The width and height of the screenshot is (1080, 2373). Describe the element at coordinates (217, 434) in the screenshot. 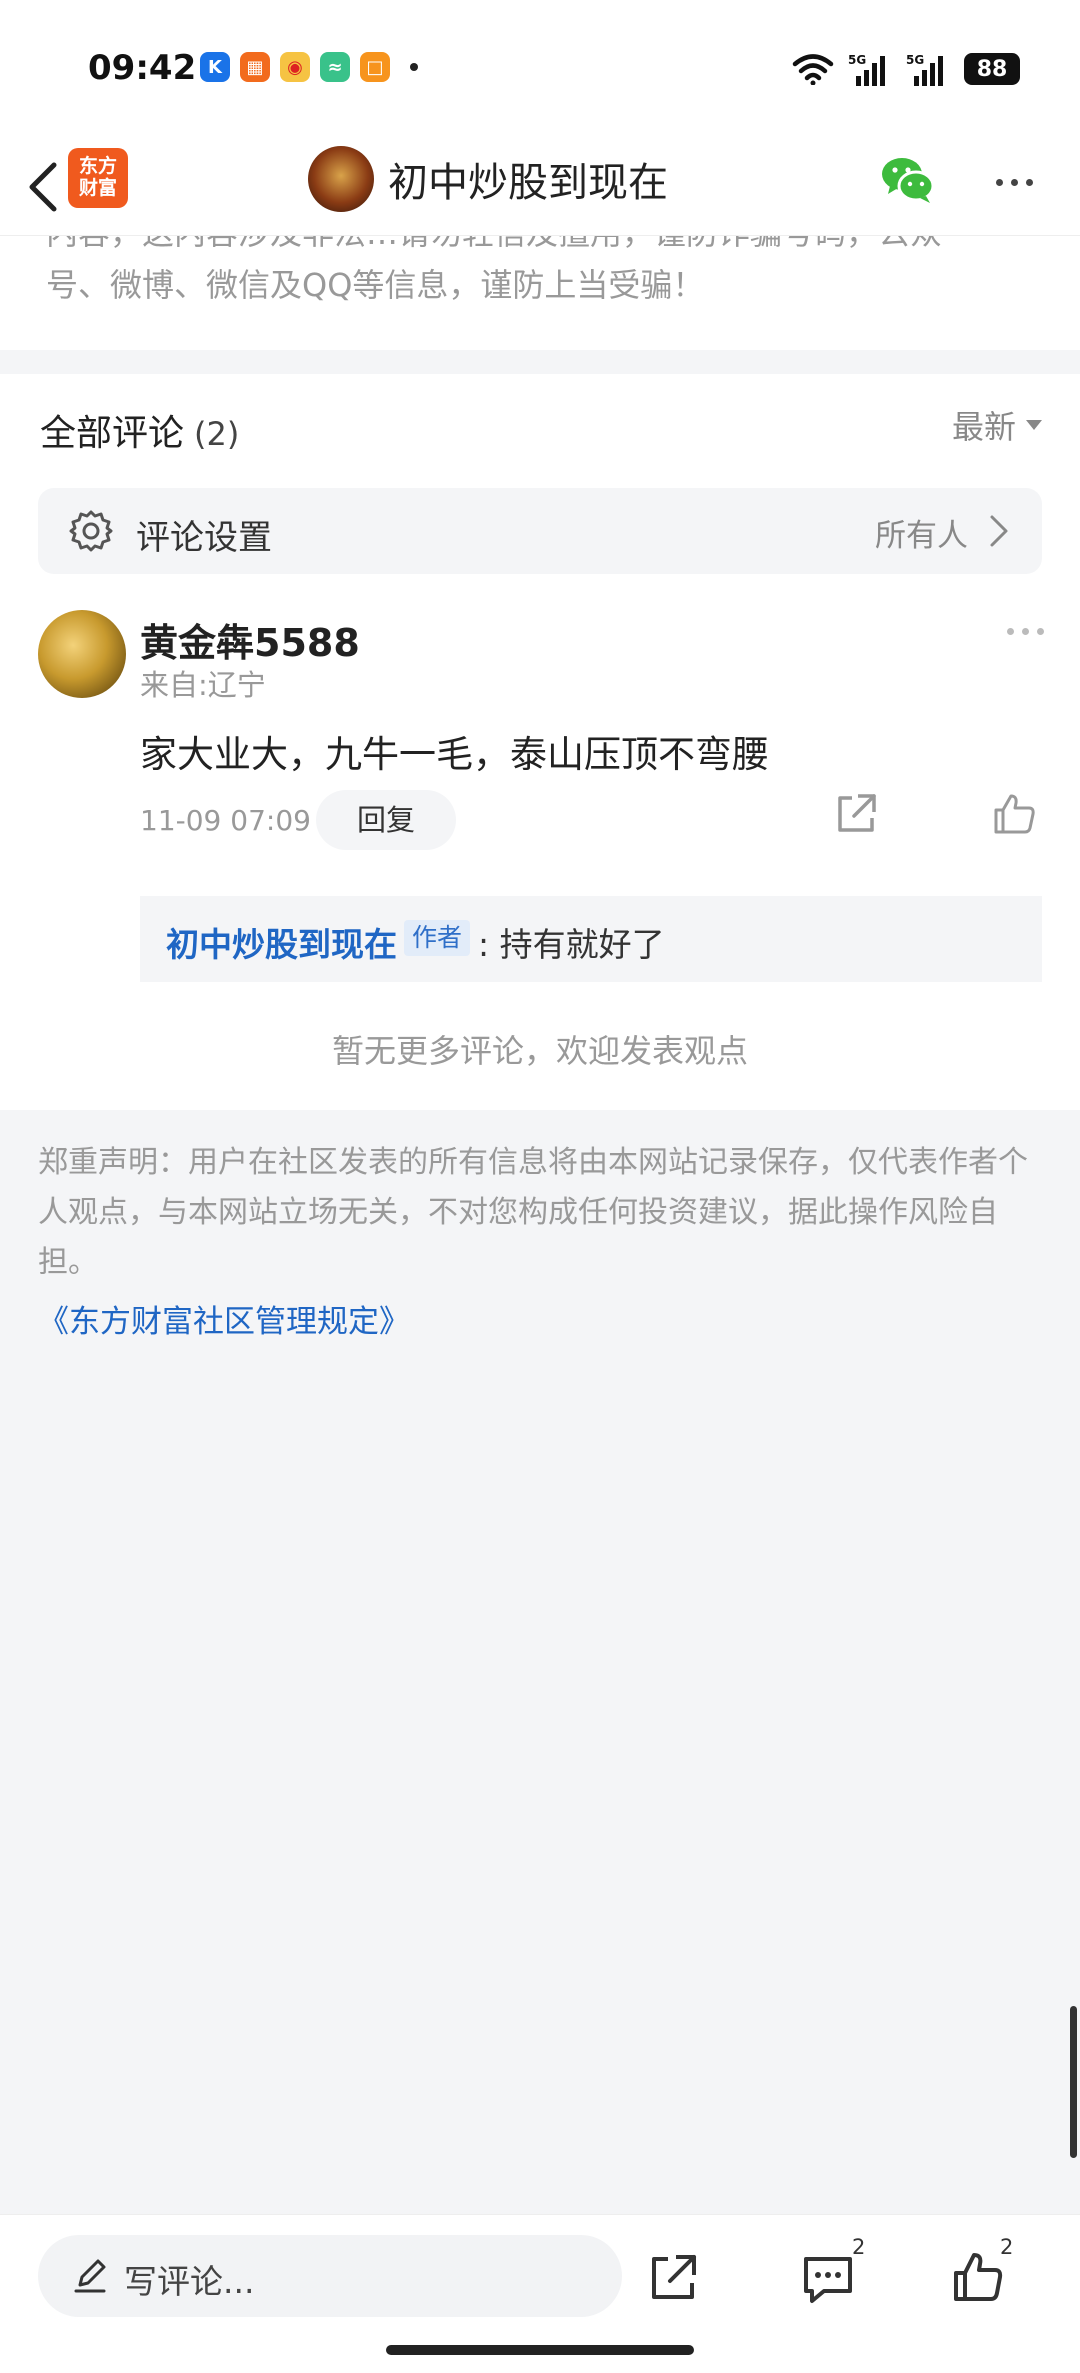

I see `comments-count: (2)` at that location.